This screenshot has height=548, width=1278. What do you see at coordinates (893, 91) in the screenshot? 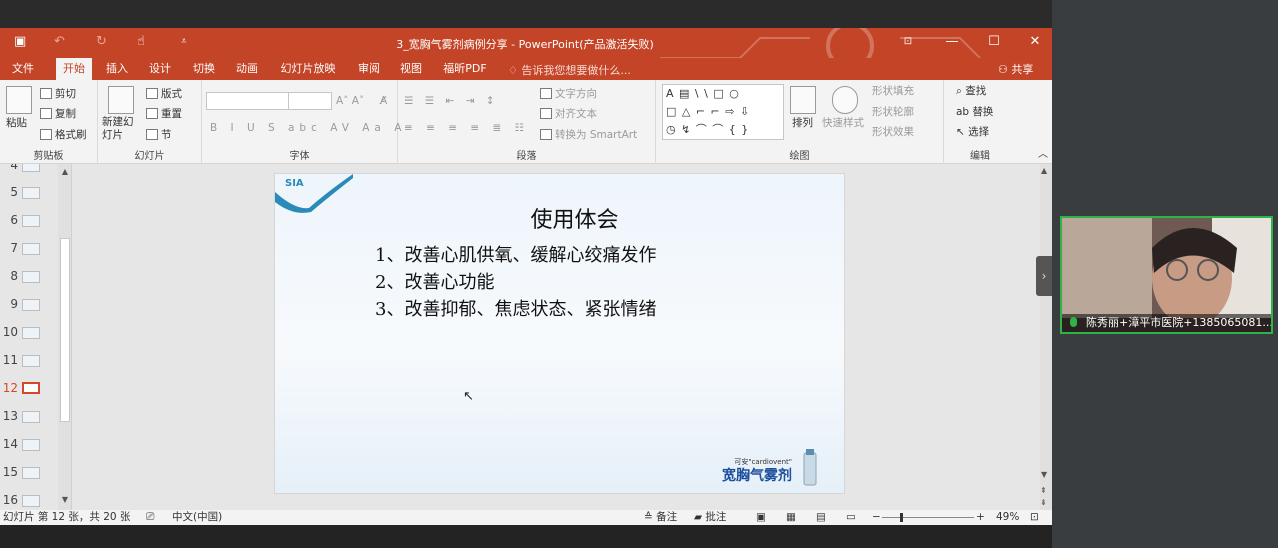
I see `shape-fill-button: 形状填充` at bounding box center [893, 91].